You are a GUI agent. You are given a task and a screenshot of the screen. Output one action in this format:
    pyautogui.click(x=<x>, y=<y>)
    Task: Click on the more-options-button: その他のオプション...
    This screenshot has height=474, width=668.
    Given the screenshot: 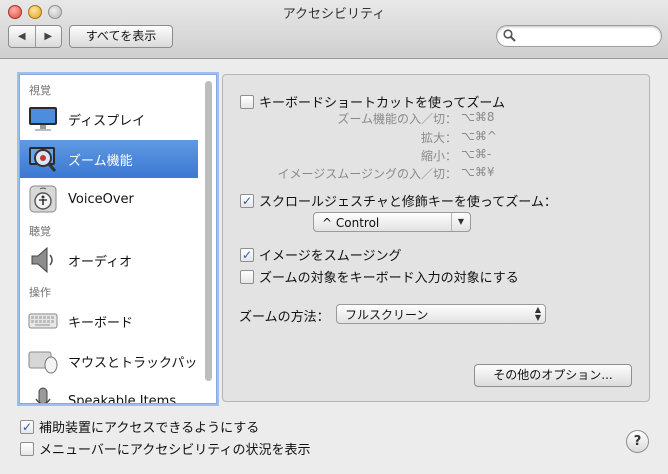 What is the action you would take?
    pyautogui.click(x=553, y=375)
    